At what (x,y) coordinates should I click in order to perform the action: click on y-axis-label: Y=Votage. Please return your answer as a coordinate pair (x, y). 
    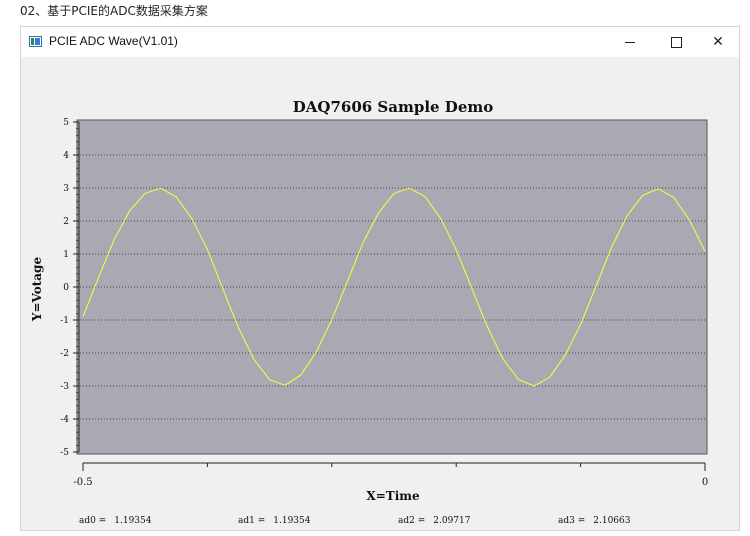
    Looking at the image, I should click on (37, 290).